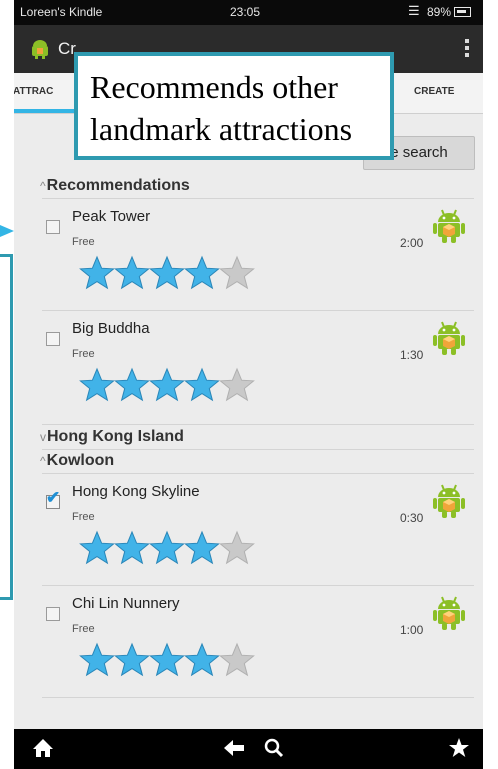  I want to click on item-duration: 2:00, so click(412, 243).